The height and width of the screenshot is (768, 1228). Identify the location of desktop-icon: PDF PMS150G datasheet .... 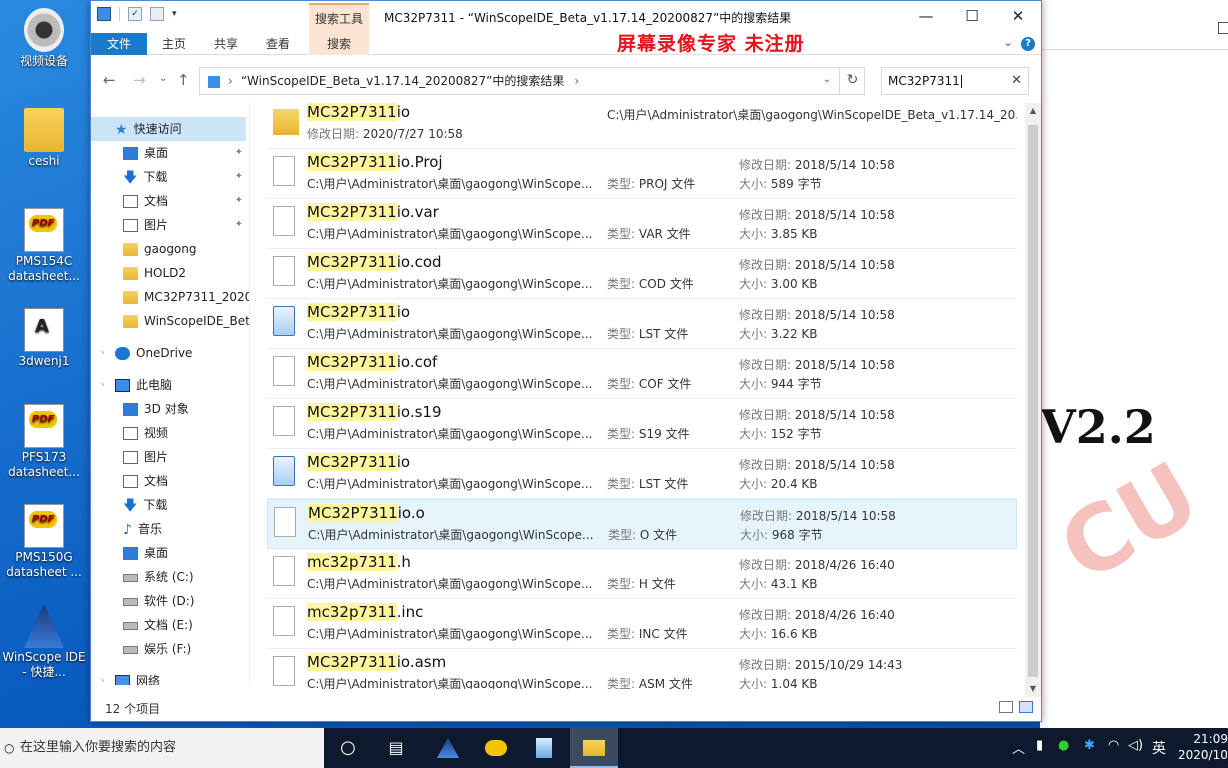
(44, 542).